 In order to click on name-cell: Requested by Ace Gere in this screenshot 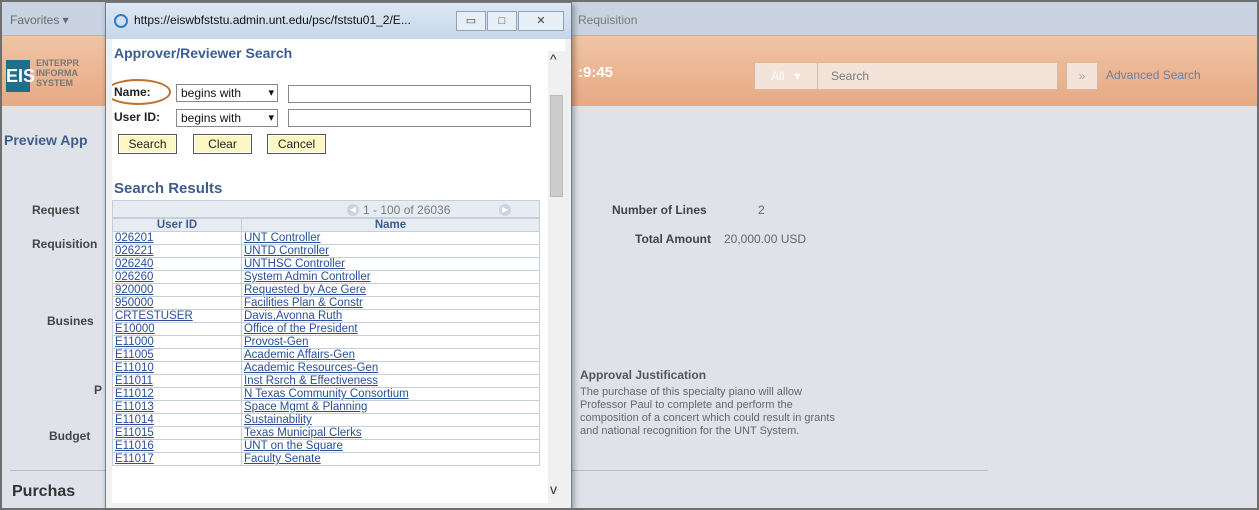, I will do `click(390, 290)`.